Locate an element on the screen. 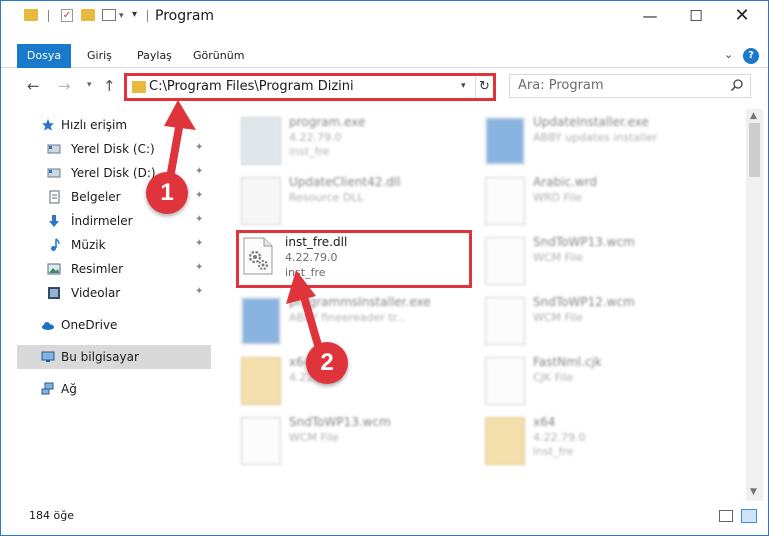 The width and height of the screenshot is (769, 536). refresh-button: ↻ is located at coordinates (484, 87).